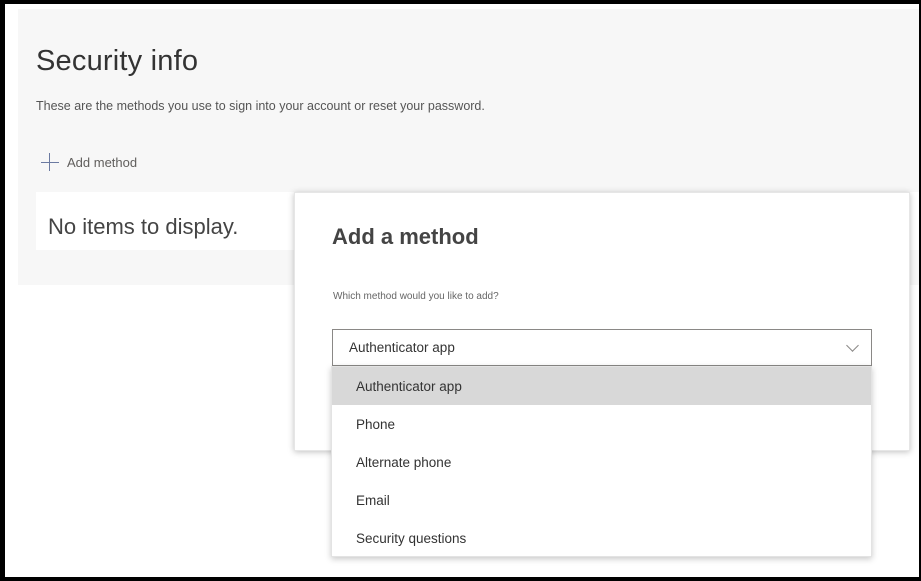 This screenshot has width=921, height=581. What do you see at coordinates (50, 162) in the screenshot?
I see `plus-icon` at bounding box center [50, 162].